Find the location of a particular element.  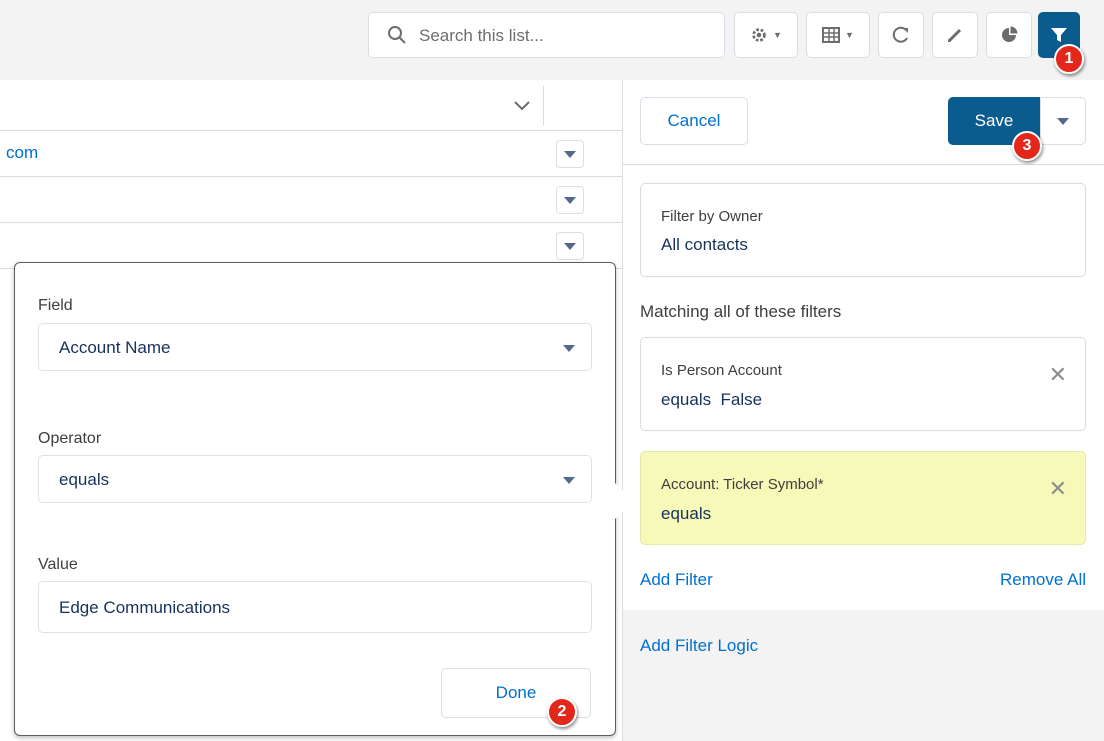

column-divider is located at coordinates (543, 106).